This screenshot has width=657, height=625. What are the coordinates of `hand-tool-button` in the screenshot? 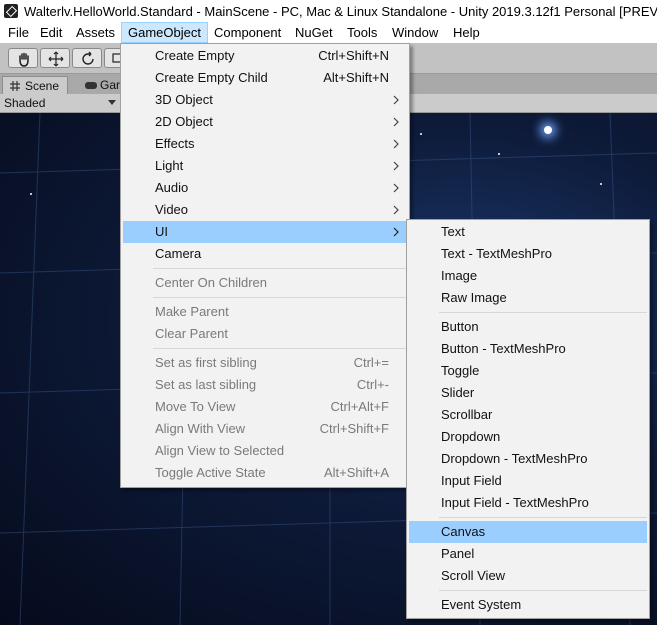 It's located at (23, 58).